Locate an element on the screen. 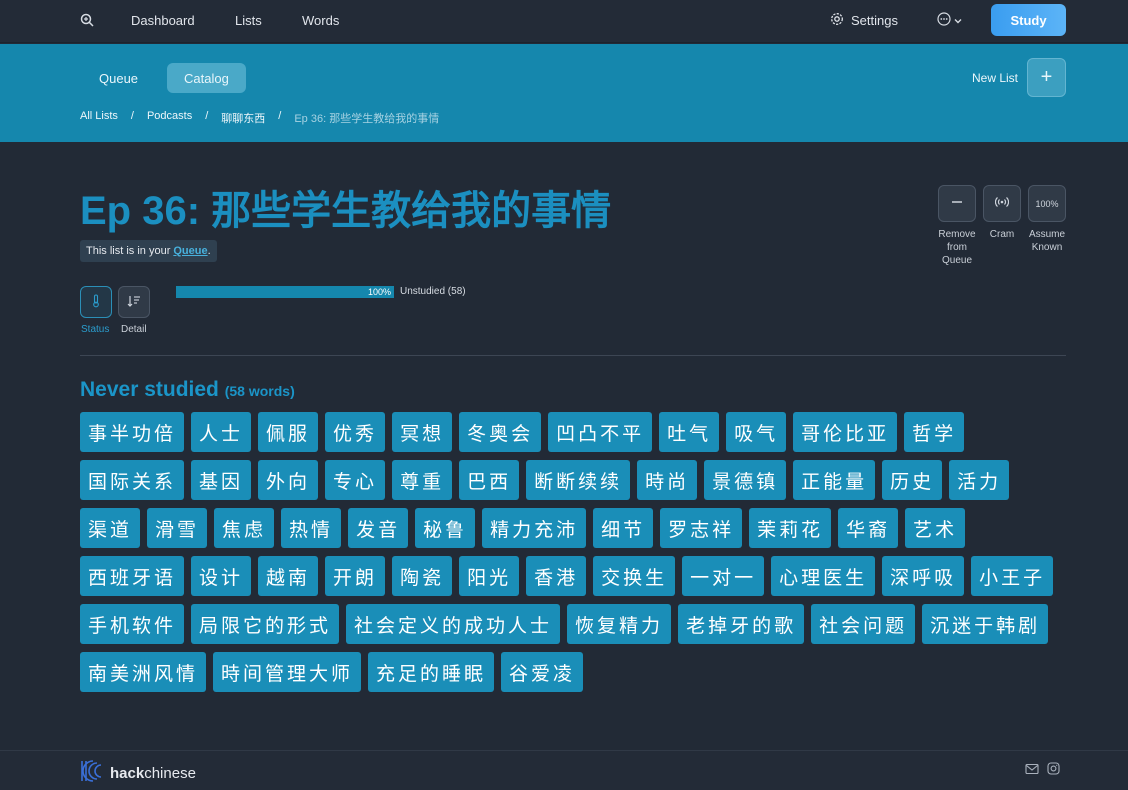 Image resolution: width=1128 pixels, height=790 pixels. progress-fill is located at coordinates (285, 292).